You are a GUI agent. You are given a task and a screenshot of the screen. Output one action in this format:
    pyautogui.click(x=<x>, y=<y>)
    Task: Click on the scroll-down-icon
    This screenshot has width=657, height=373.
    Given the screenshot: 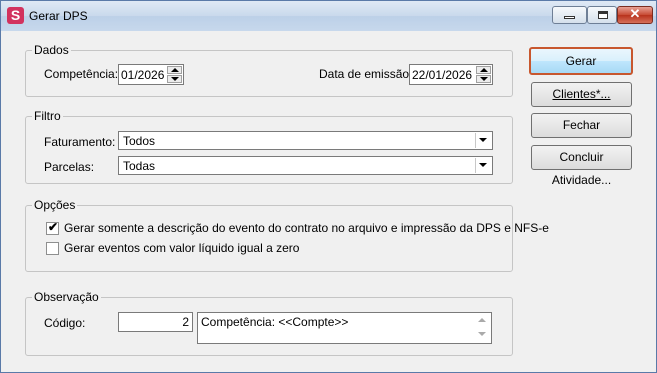 What is the action you would take?
    pyautogui.click(x=482, y=334)
    